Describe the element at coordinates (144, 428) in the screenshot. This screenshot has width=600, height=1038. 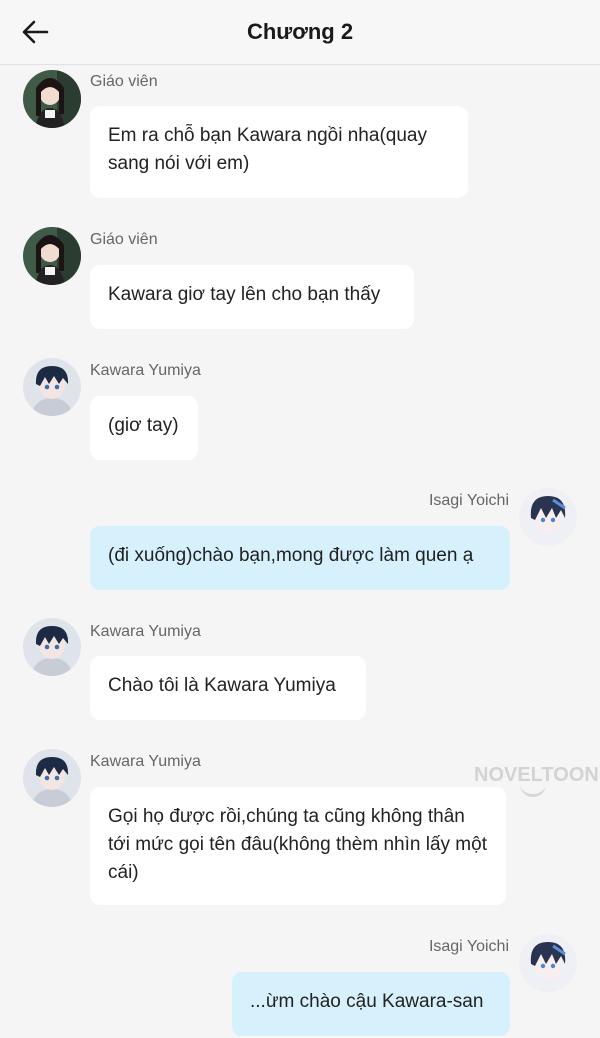
I see `message-bubble: (giơ tay)` at that location.